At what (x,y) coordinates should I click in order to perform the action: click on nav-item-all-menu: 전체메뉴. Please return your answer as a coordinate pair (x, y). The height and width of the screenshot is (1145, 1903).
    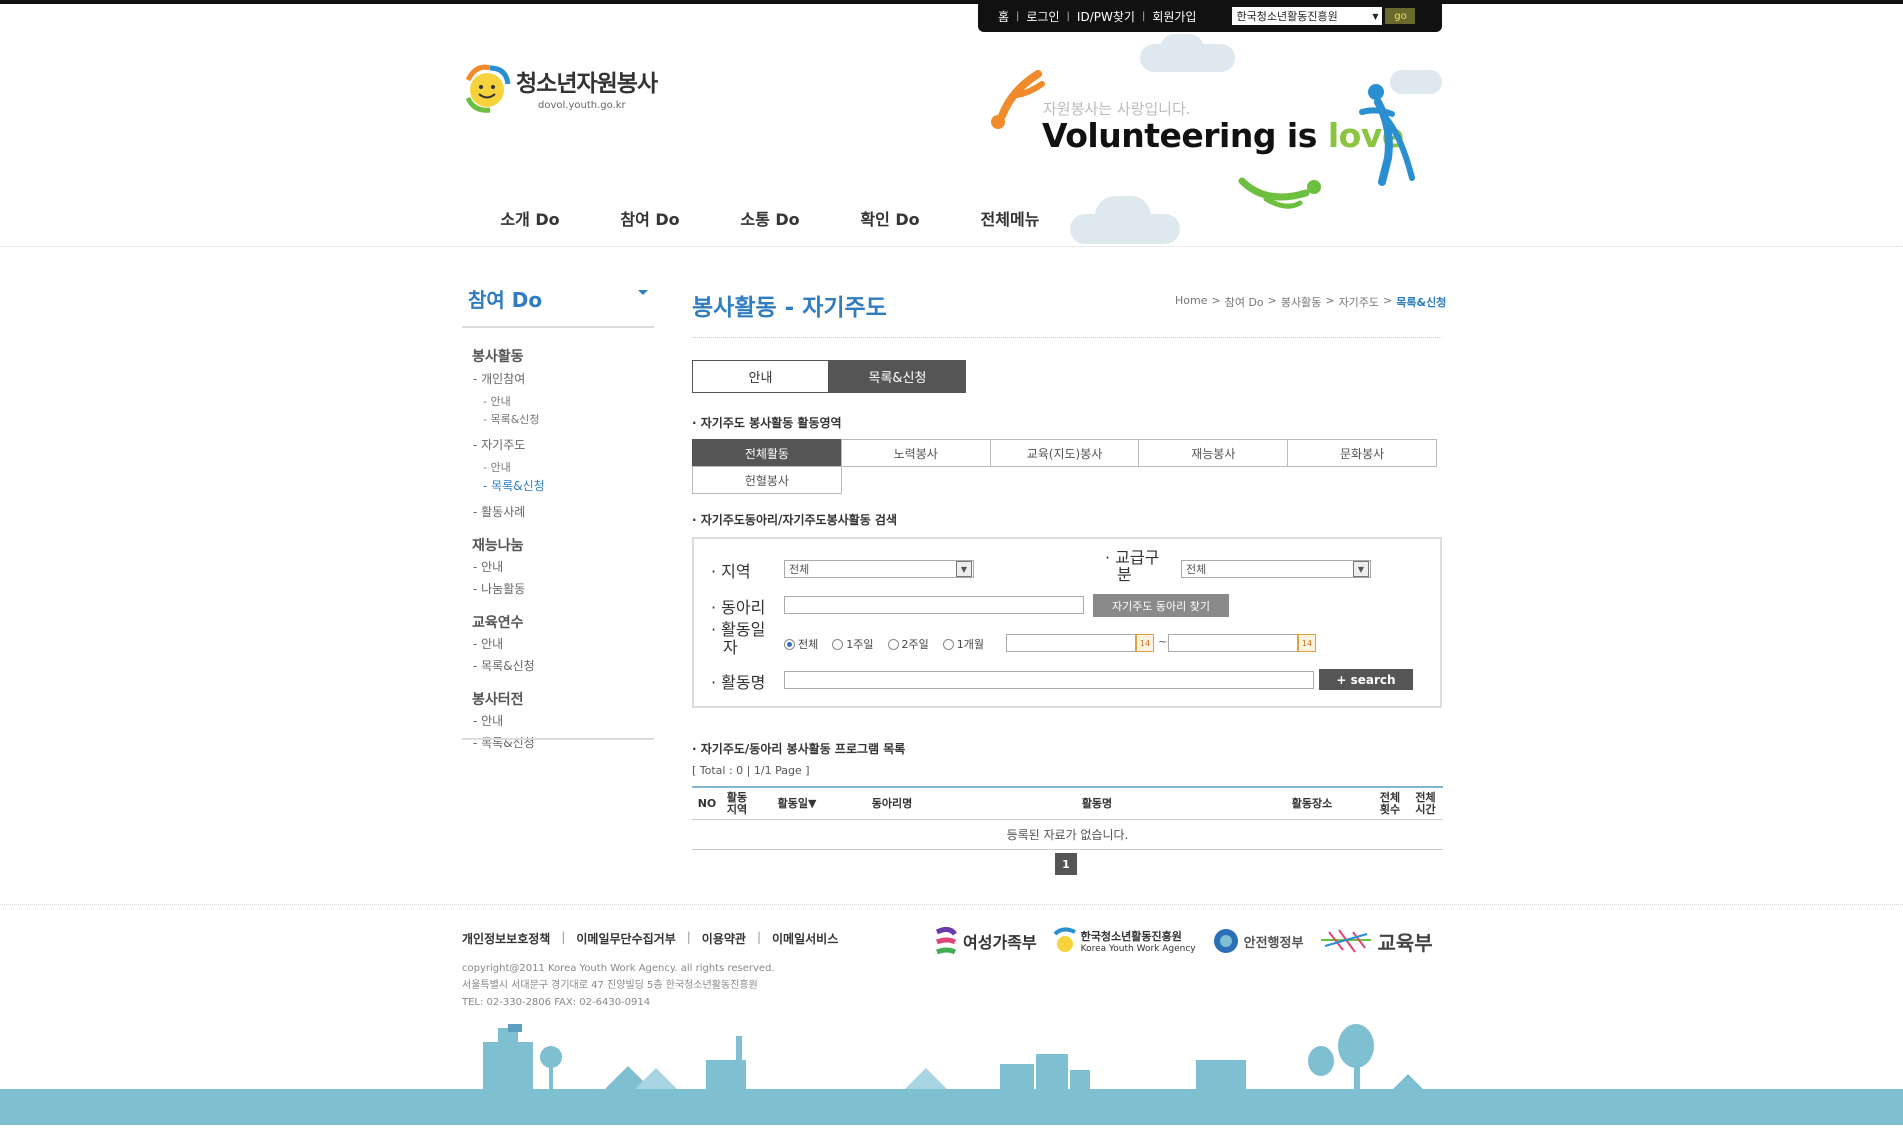
    Looking at the image, I should click on (1010, 218).